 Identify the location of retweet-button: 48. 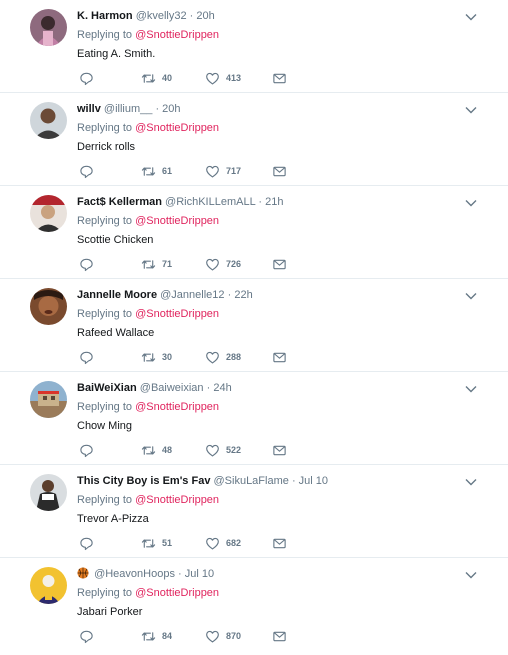
(156, 450).